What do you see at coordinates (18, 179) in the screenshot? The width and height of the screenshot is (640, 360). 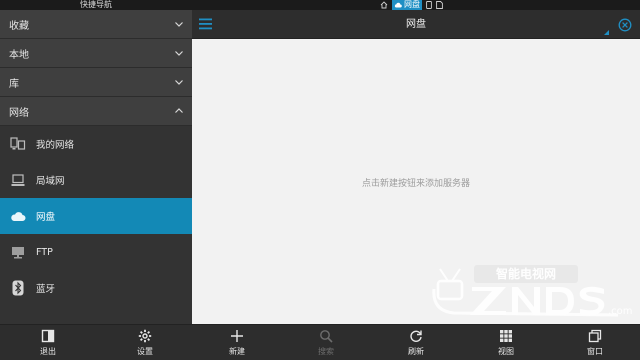 I see `lan-icon` at bounding box center [18, 179].